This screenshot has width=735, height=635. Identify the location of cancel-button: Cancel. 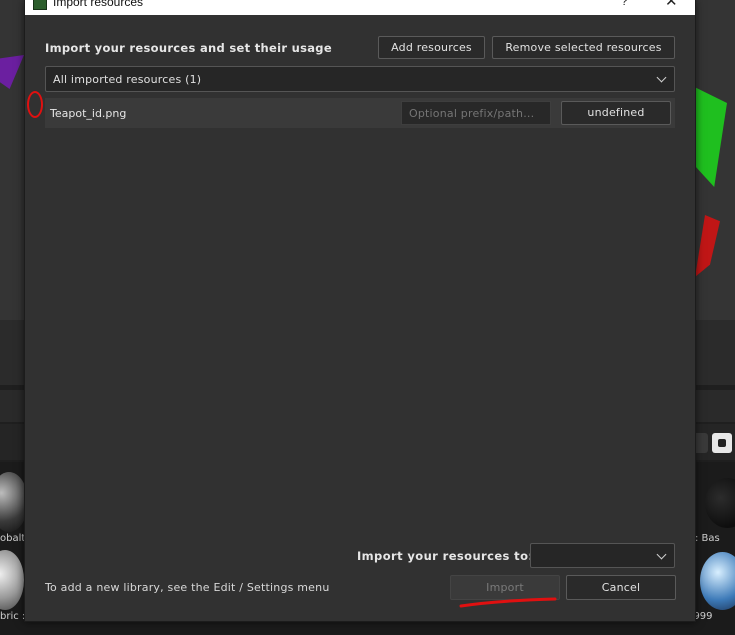
(621, 587).